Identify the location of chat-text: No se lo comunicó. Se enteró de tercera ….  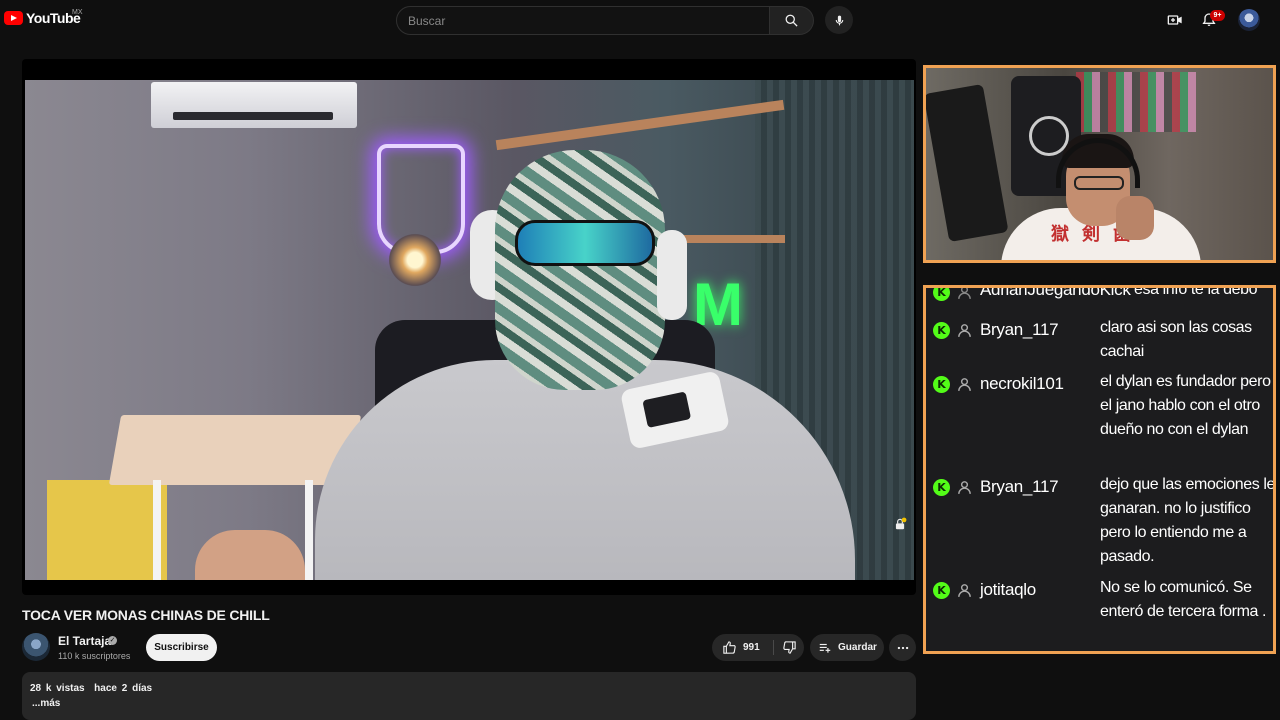
(1183, 599).